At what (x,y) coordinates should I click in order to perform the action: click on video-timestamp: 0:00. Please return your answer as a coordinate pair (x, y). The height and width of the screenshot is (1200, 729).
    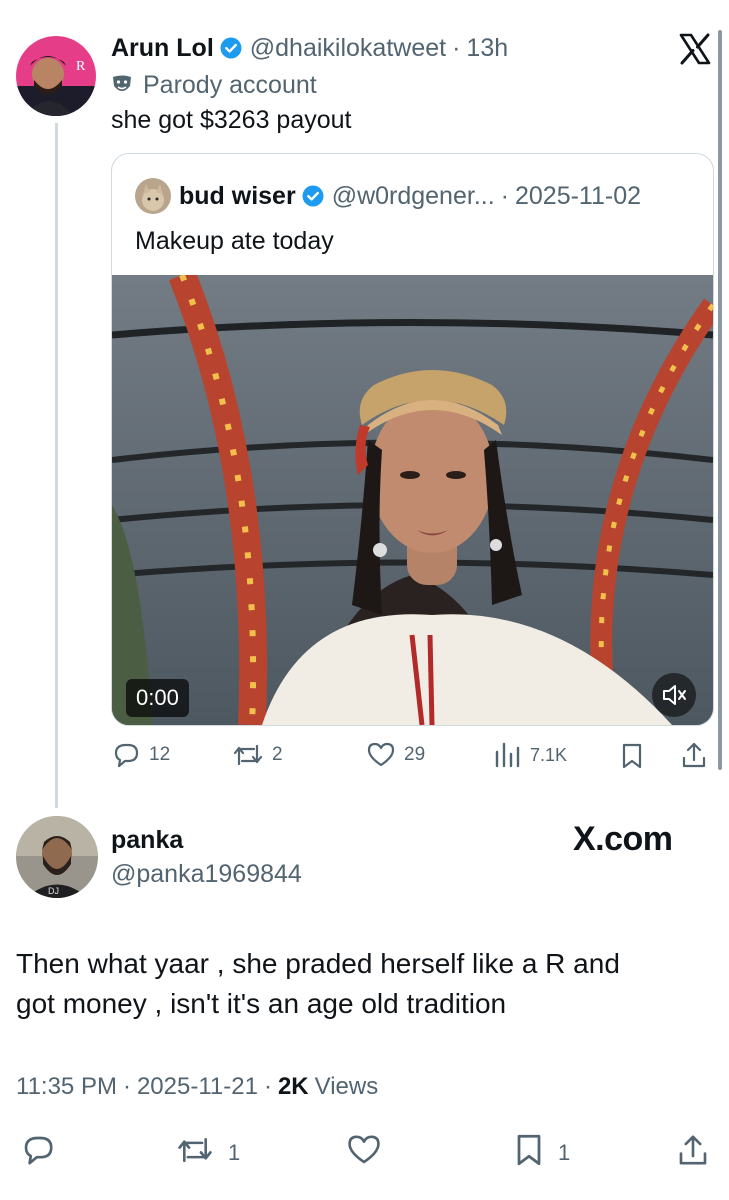
    Looking at the image, I should click on (157, 698).